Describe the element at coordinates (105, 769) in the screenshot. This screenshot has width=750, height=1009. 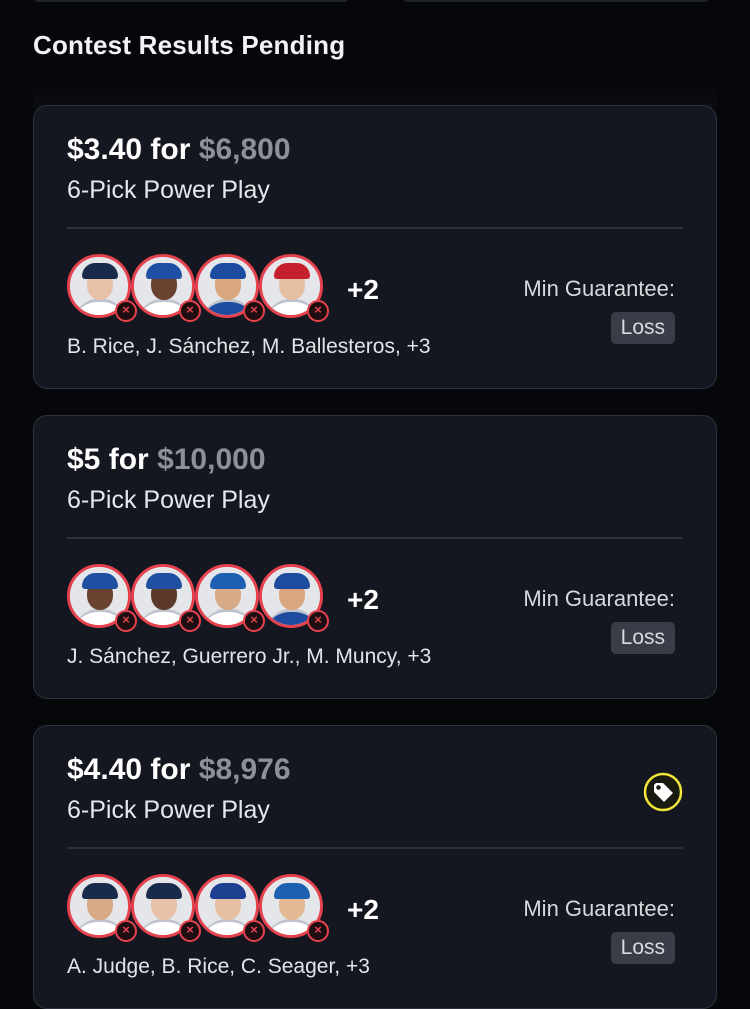
I see `entry-amount: $4.40` at that location.